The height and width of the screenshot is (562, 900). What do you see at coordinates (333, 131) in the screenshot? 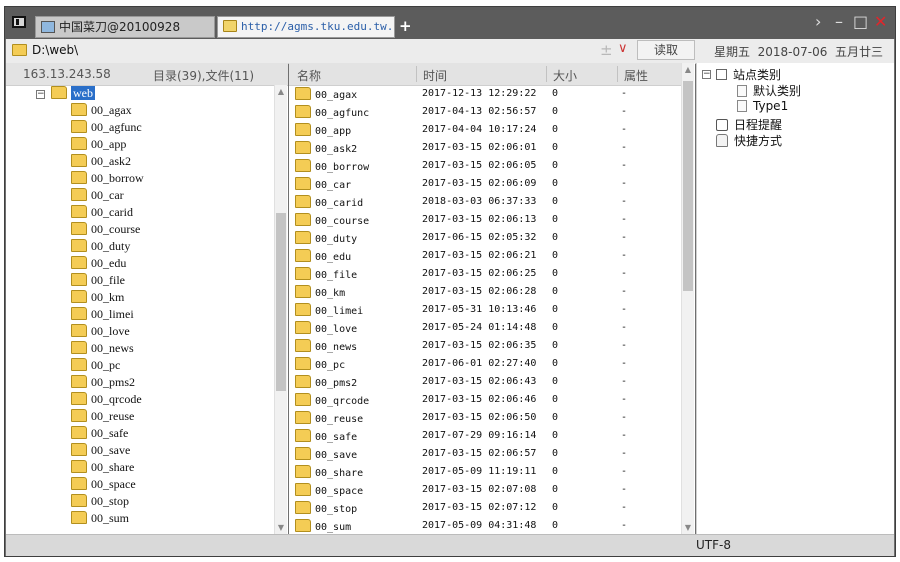
I see `file-name: 00_app` at bounding box center [333, 131].